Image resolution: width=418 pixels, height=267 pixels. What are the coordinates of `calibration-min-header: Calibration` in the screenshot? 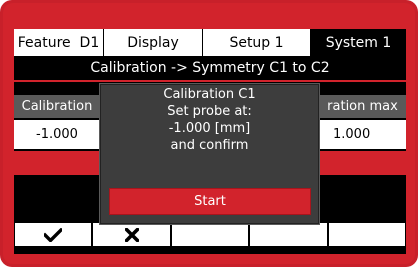 It's located at (57, 106).